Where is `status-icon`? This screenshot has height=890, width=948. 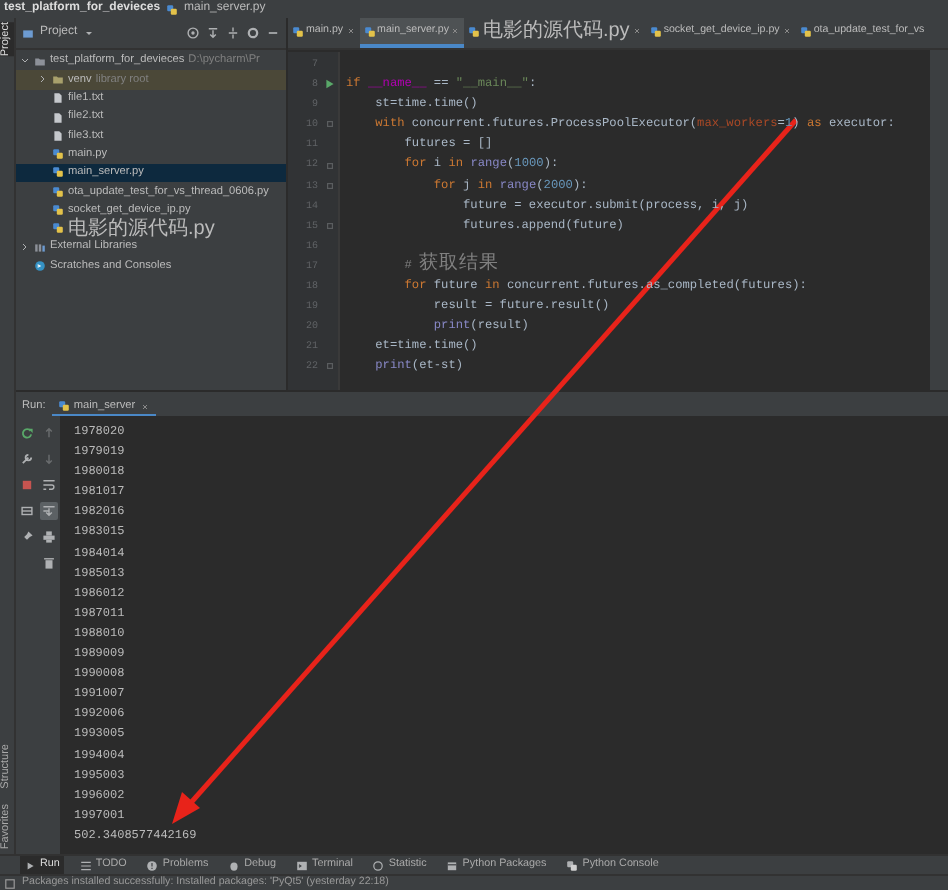 status-icon is located at coordinates (10, 883).